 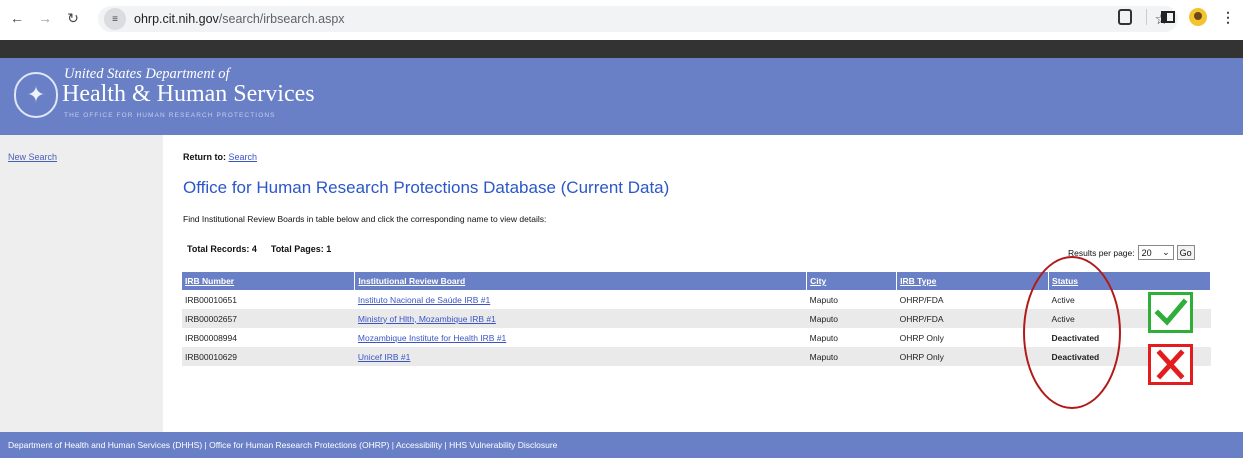 I want to click on go-button: Go, so click(x=1185, y=252).